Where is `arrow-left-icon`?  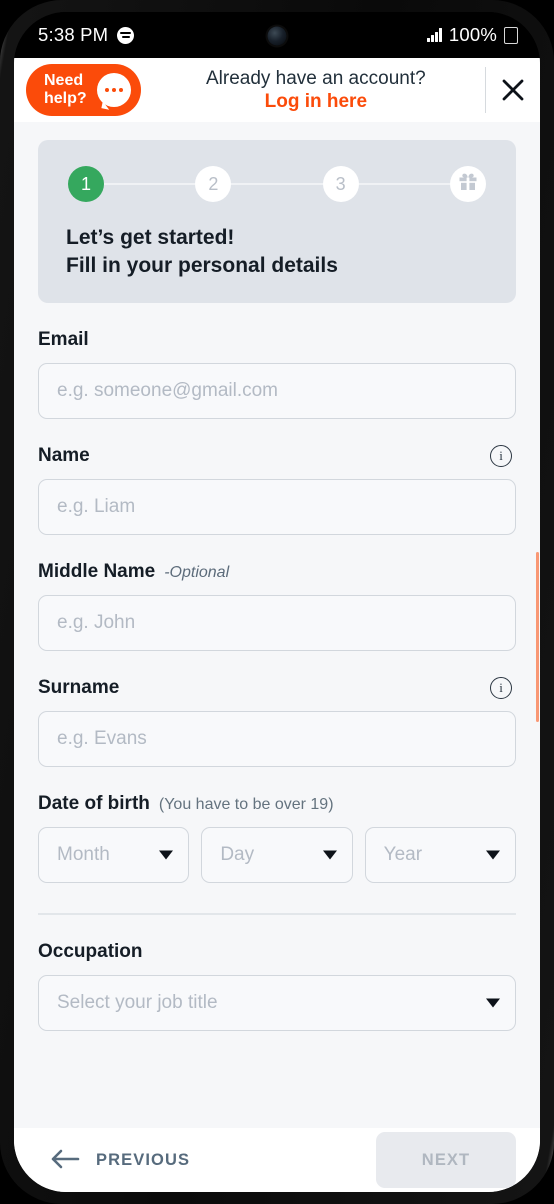 arrow-left-icon is located at coordinates (65, 1160).